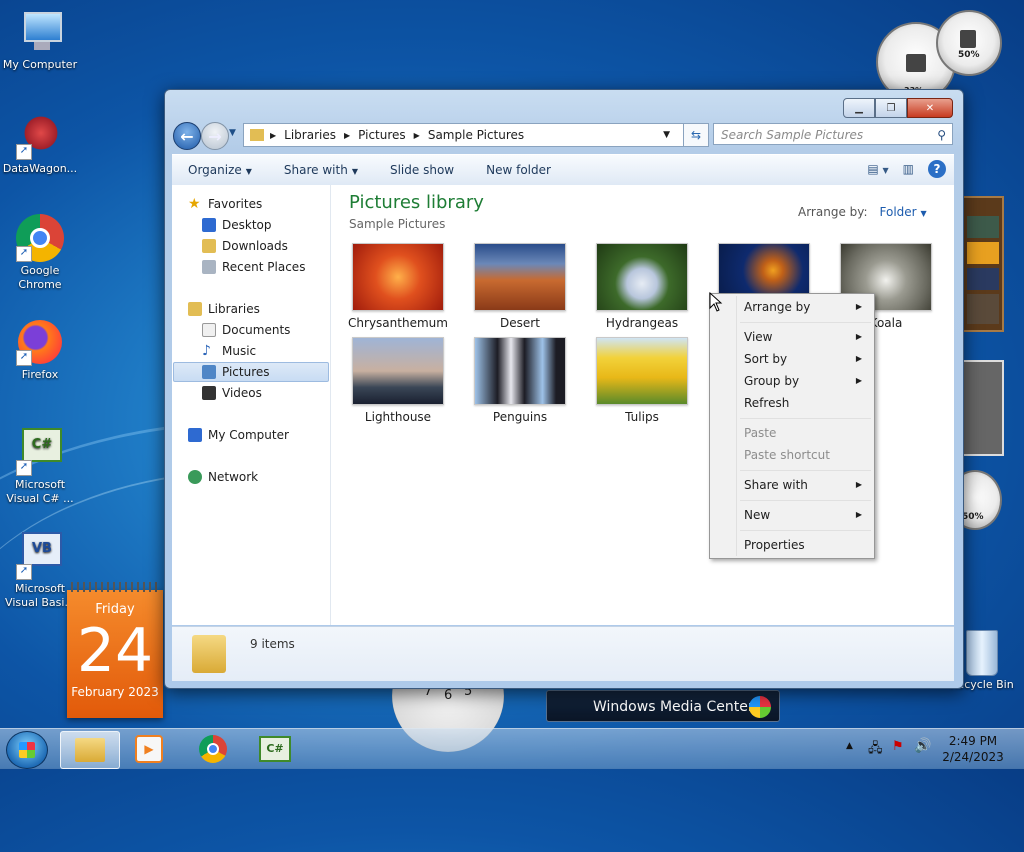 Image resolution: width=1024 pixels, height=852 pixels. What do you see at coordinates (807, 485) in the screenshot?
I see `menu-item-share-with: Share with ▶` at bounding box center [807, 485].